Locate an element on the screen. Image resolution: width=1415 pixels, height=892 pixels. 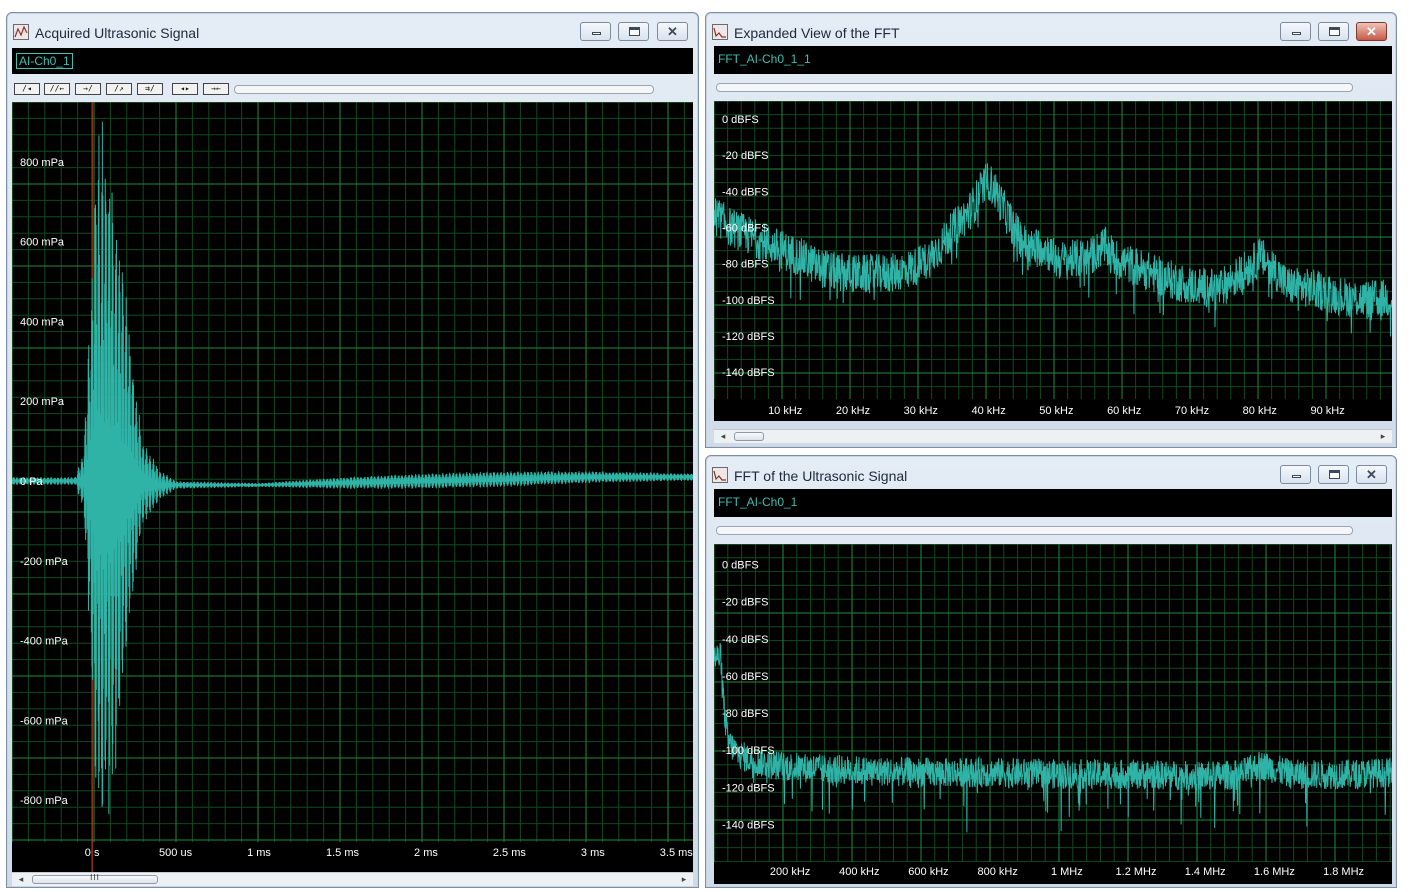
fft-close-button: ✕ is located at coordinates (1371, 474).